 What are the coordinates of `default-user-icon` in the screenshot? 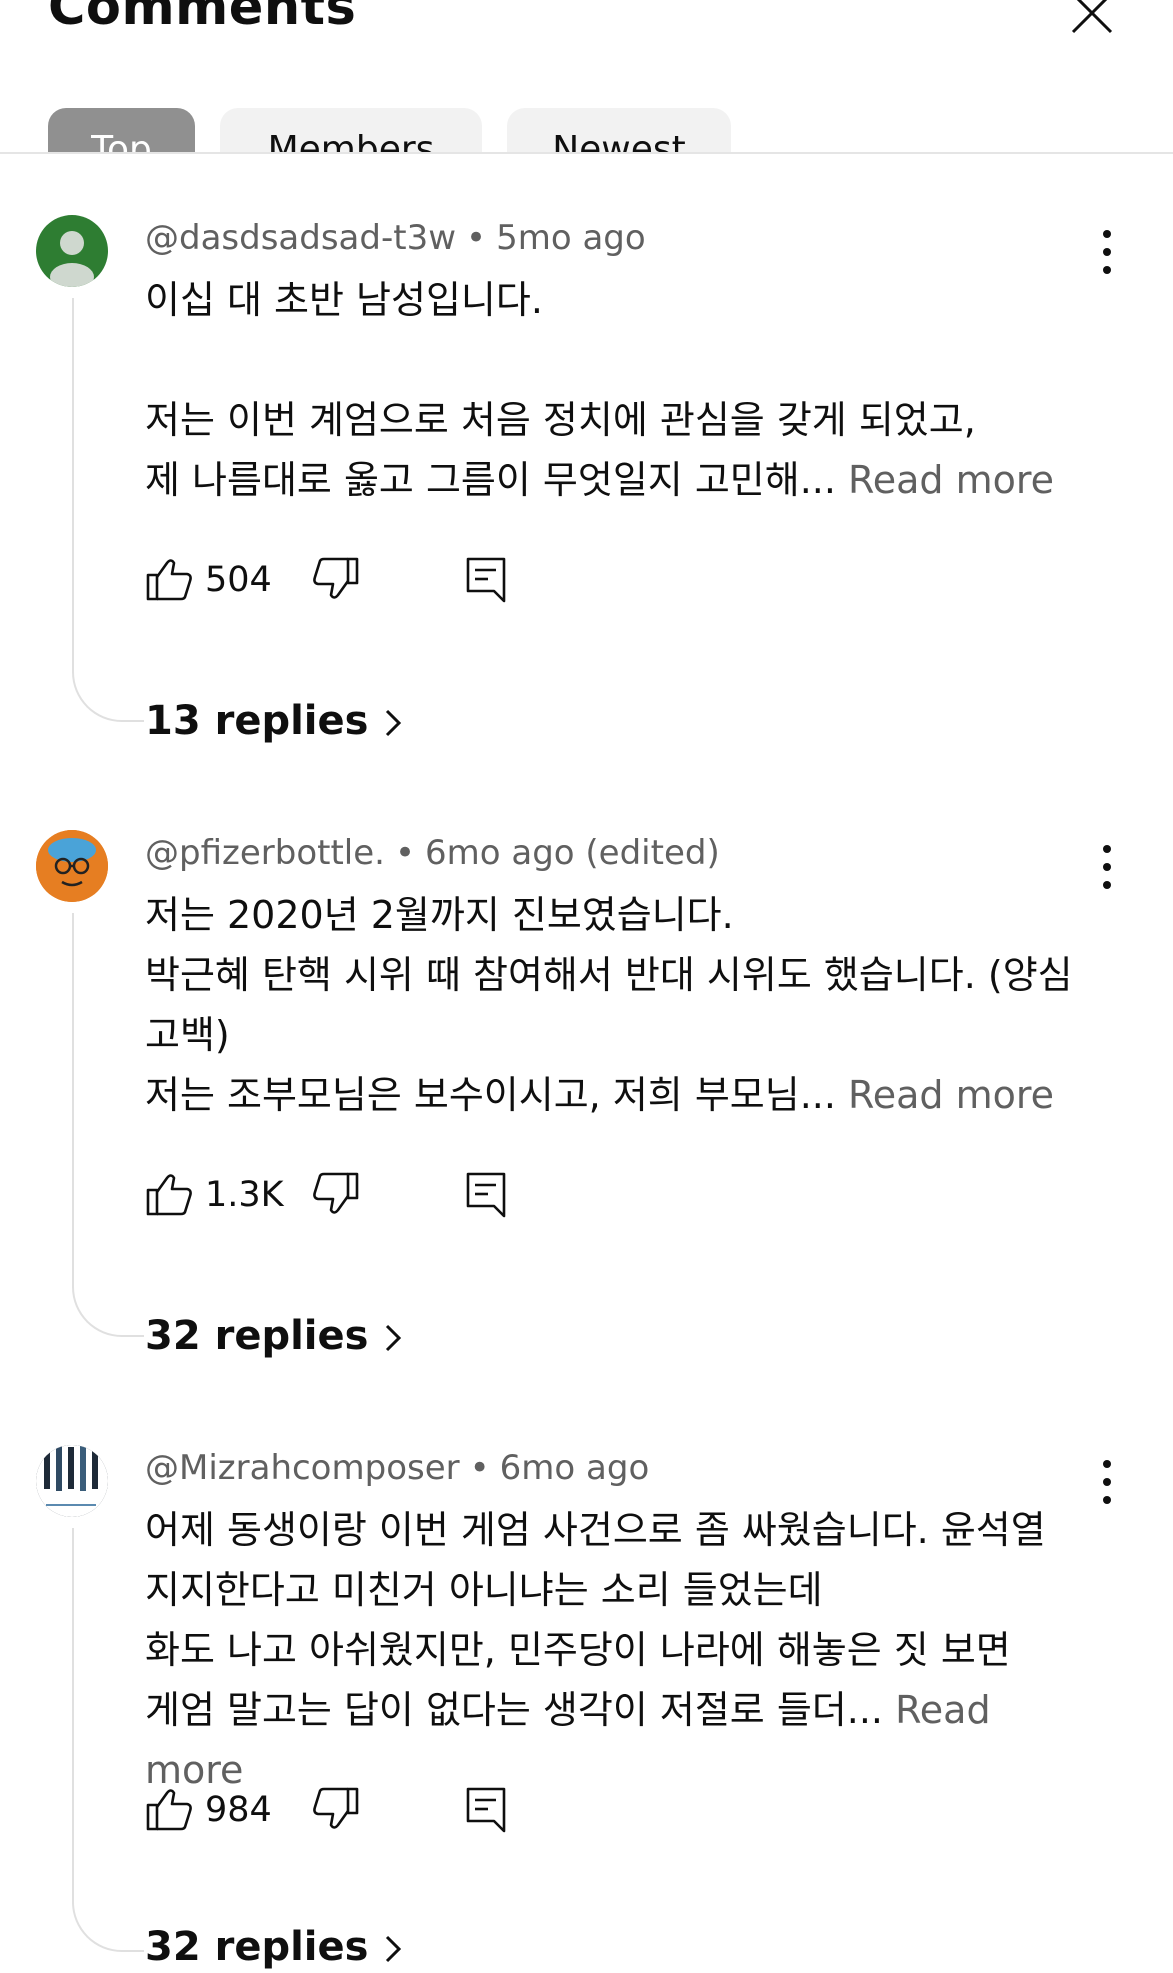 It's located at (72, 259).